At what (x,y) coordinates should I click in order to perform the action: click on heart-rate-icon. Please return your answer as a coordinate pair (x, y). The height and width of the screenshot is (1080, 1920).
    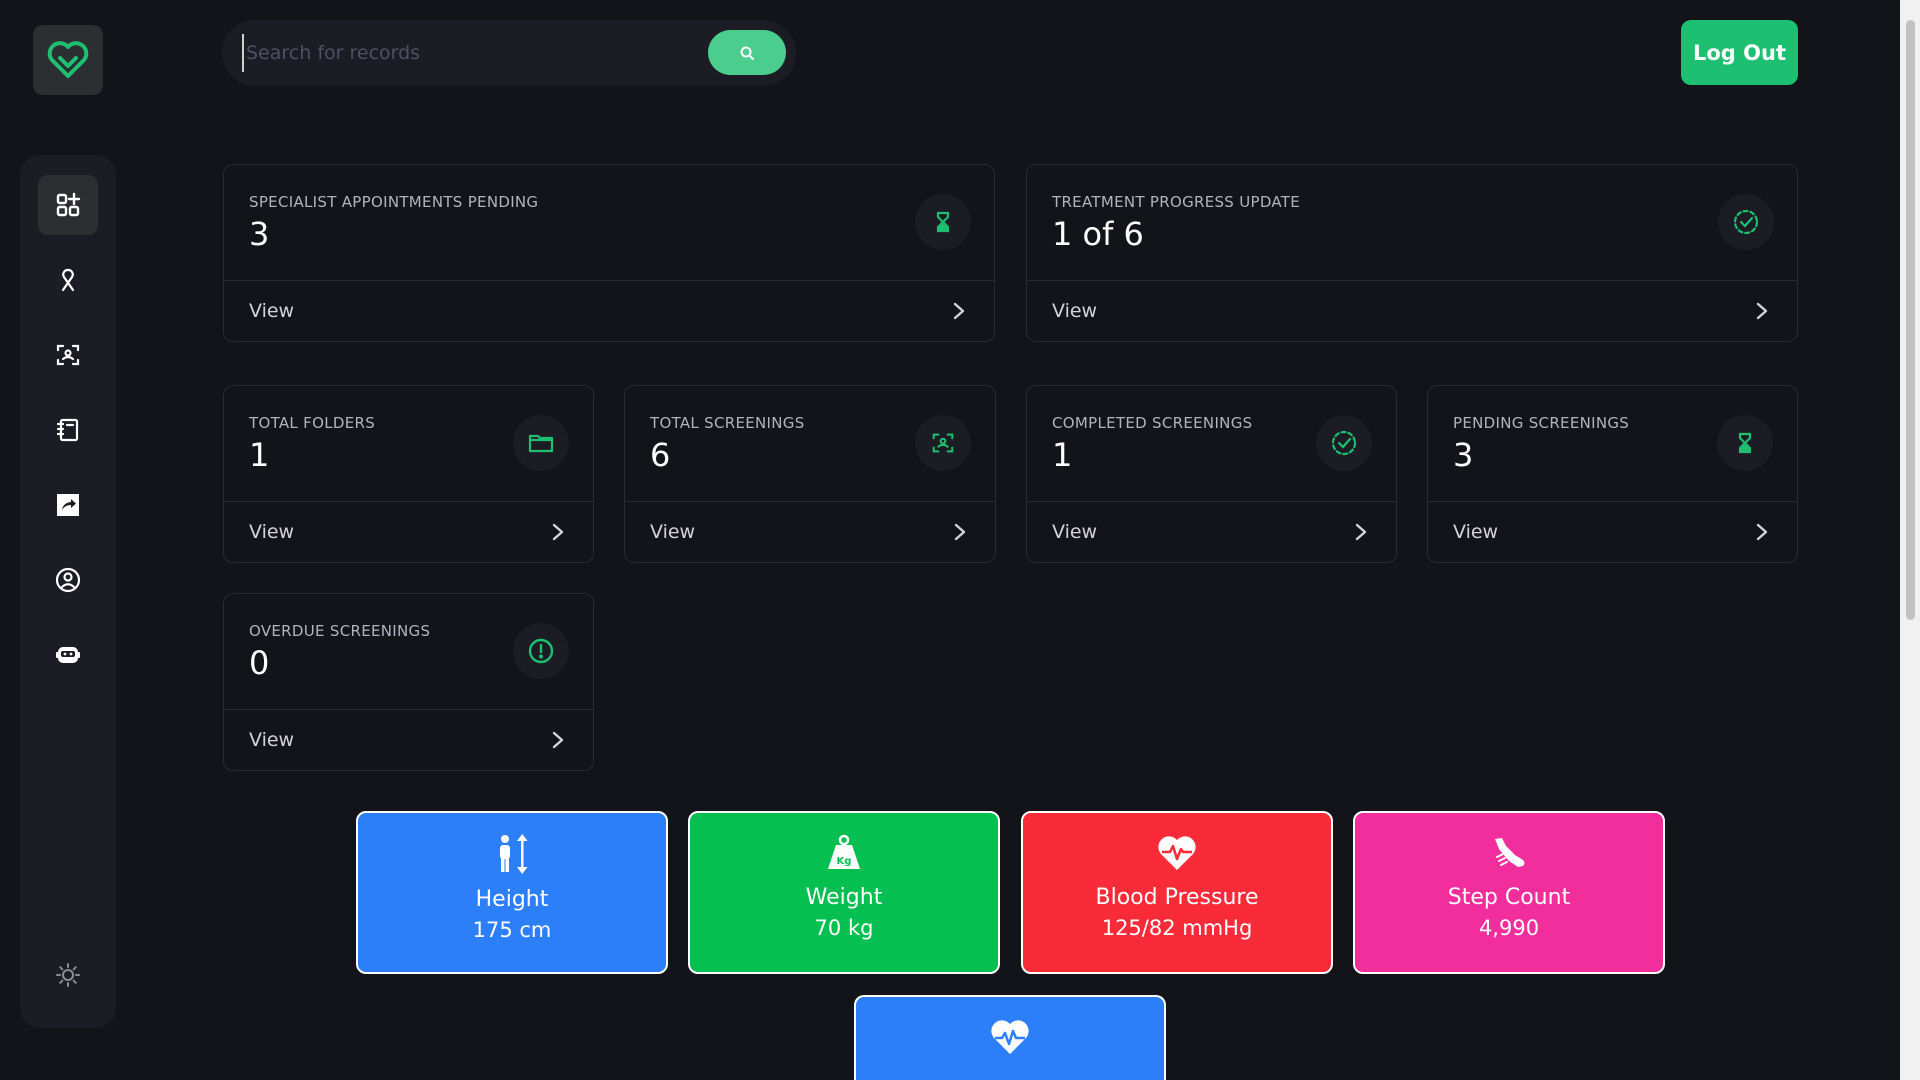
    Looking at the image, I should click on (1010, 1037).